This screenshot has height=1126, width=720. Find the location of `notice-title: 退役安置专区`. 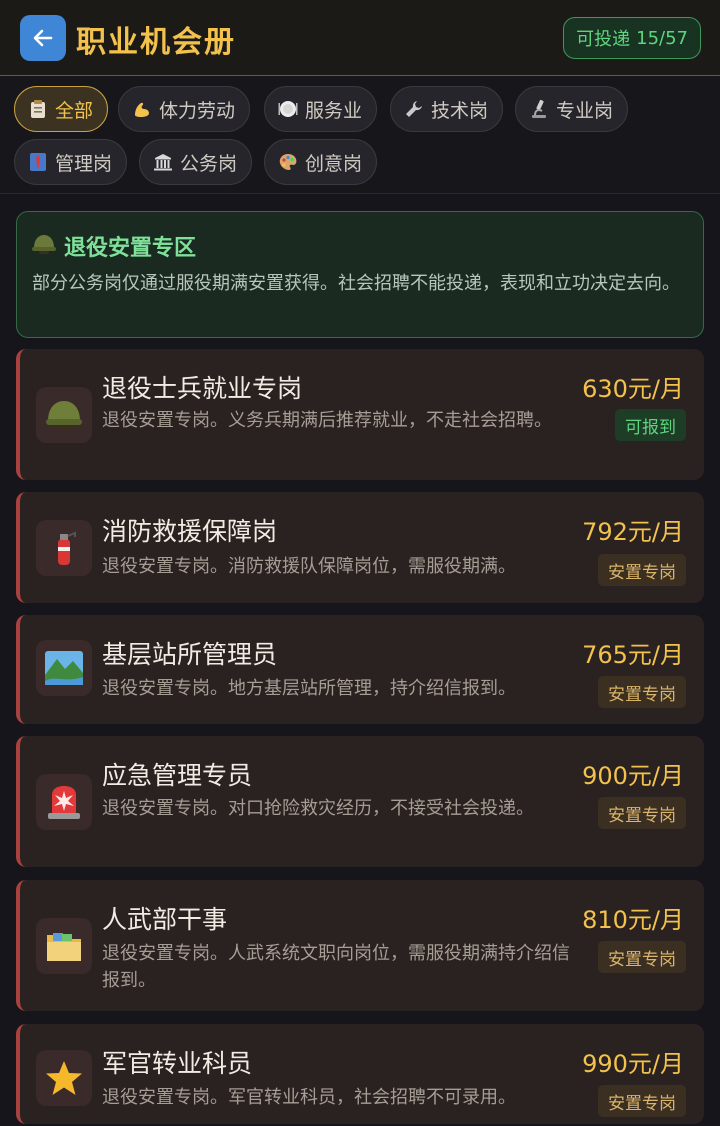

notice-title: 退役安置专区 is located at coordinates (130, 248).